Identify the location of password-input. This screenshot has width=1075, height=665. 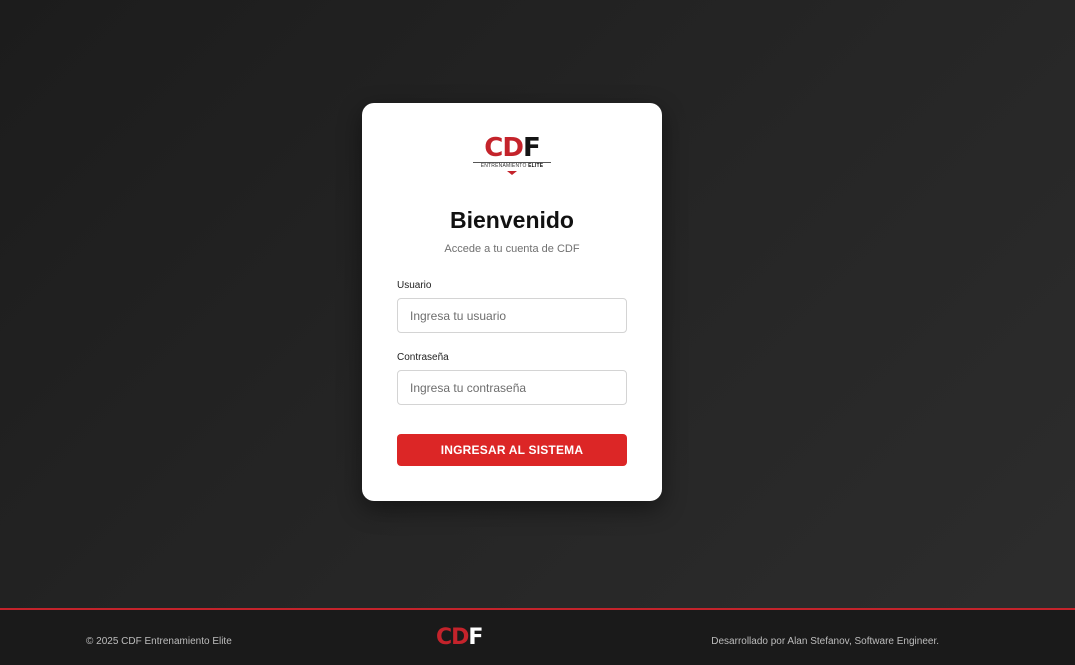
(512, 387).